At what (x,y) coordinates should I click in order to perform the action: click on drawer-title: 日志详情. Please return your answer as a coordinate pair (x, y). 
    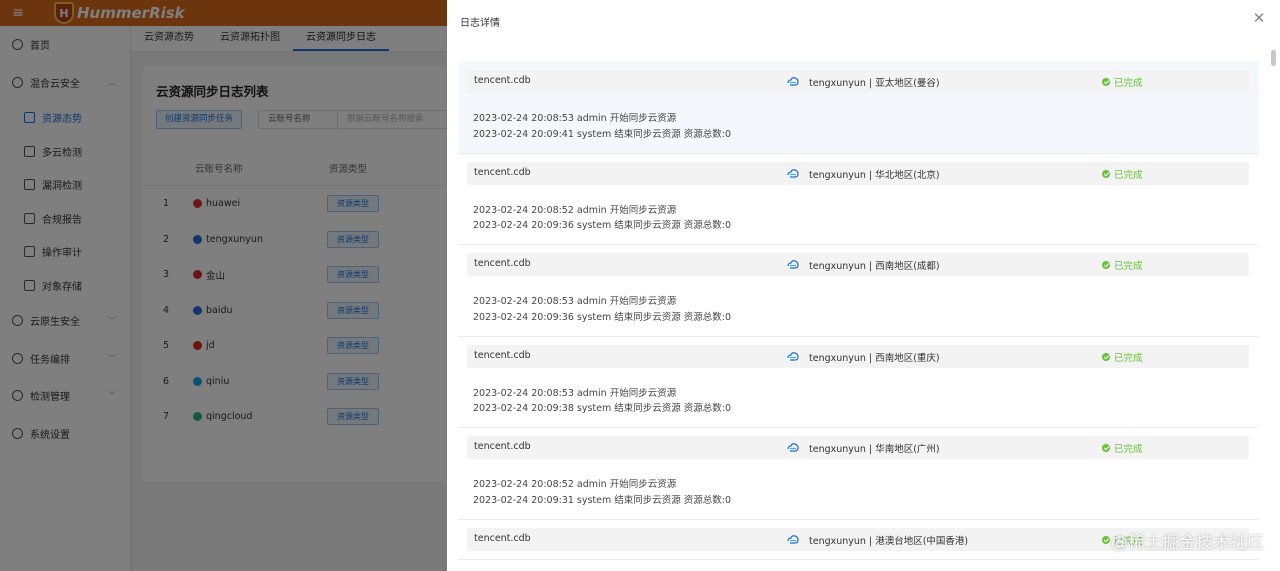
    Looking at the image, I should click on (480, 23).